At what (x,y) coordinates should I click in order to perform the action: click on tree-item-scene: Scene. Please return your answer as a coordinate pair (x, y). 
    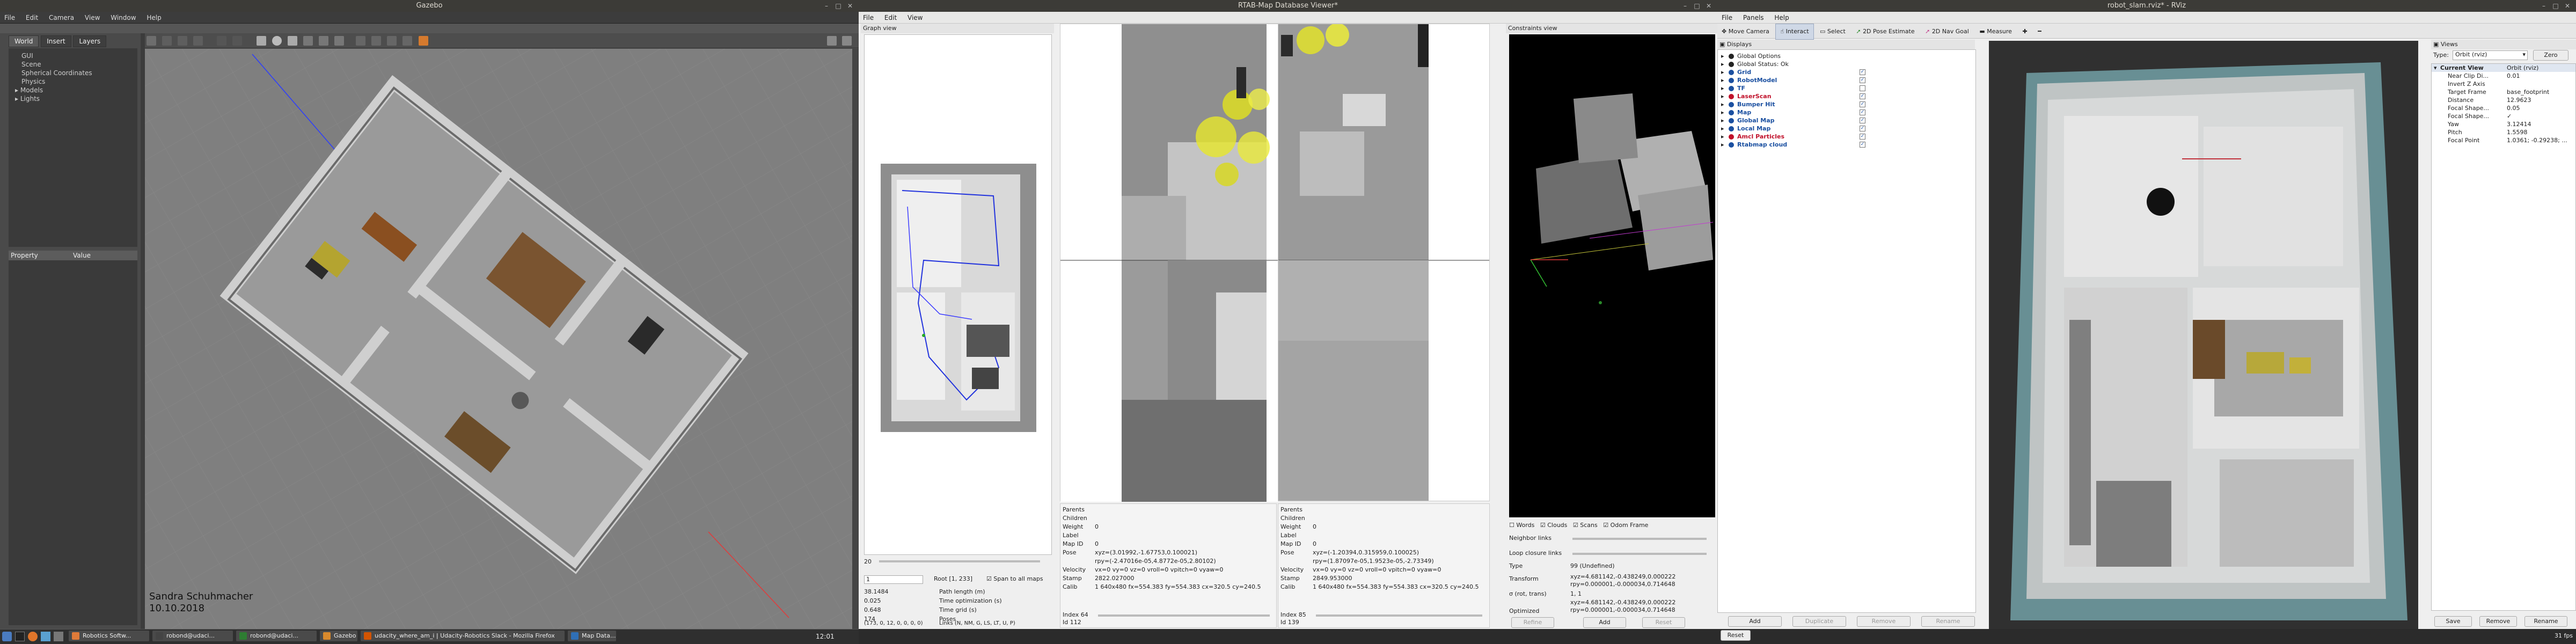
    Looking at the image, I should click on (73, 64).